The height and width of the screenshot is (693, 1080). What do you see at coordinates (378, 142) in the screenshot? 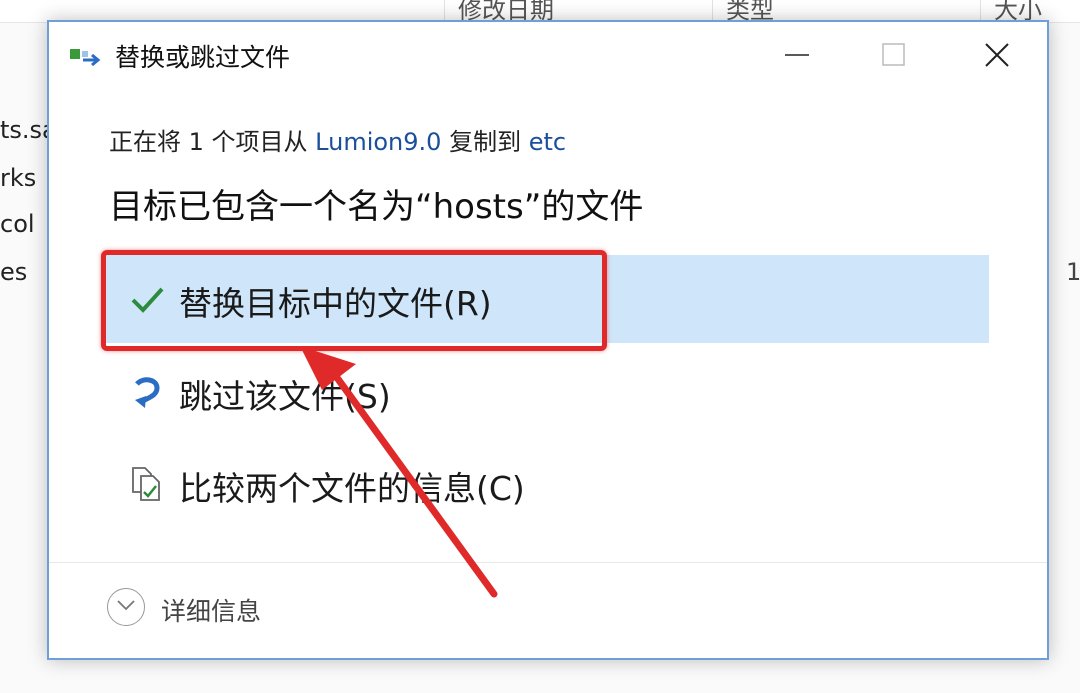
I see `source-folder-link: Lumion9.0` at bounding box center [378, 142].